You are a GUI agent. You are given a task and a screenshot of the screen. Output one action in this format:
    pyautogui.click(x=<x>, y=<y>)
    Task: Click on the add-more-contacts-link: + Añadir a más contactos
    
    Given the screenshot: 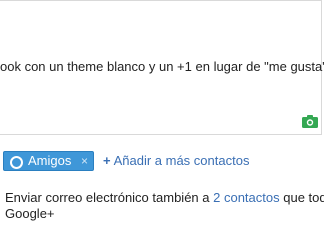 What is the action you would take?
    pyautogui.click(x=176, y=161)
    